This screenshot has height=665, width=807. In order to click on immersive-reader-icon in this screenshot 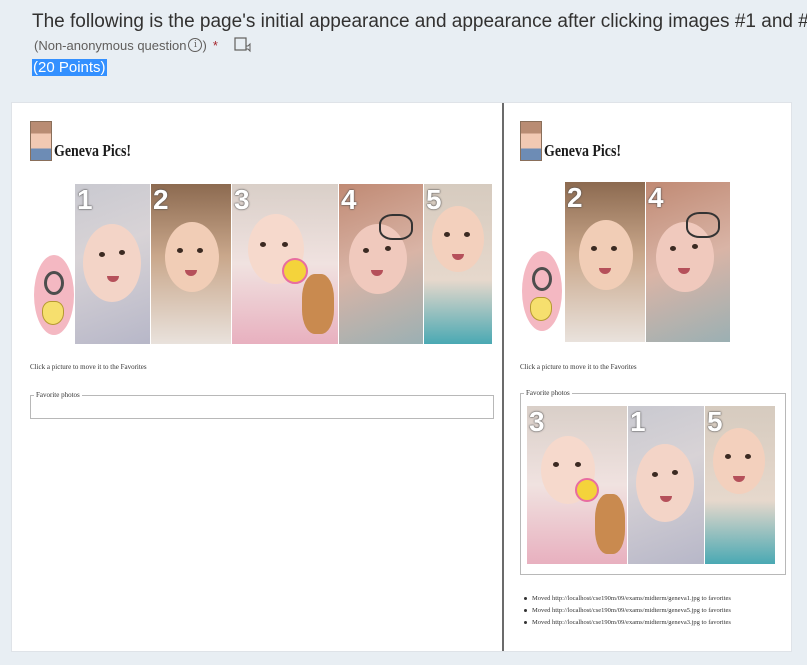, I will do `click(243, 45)`.